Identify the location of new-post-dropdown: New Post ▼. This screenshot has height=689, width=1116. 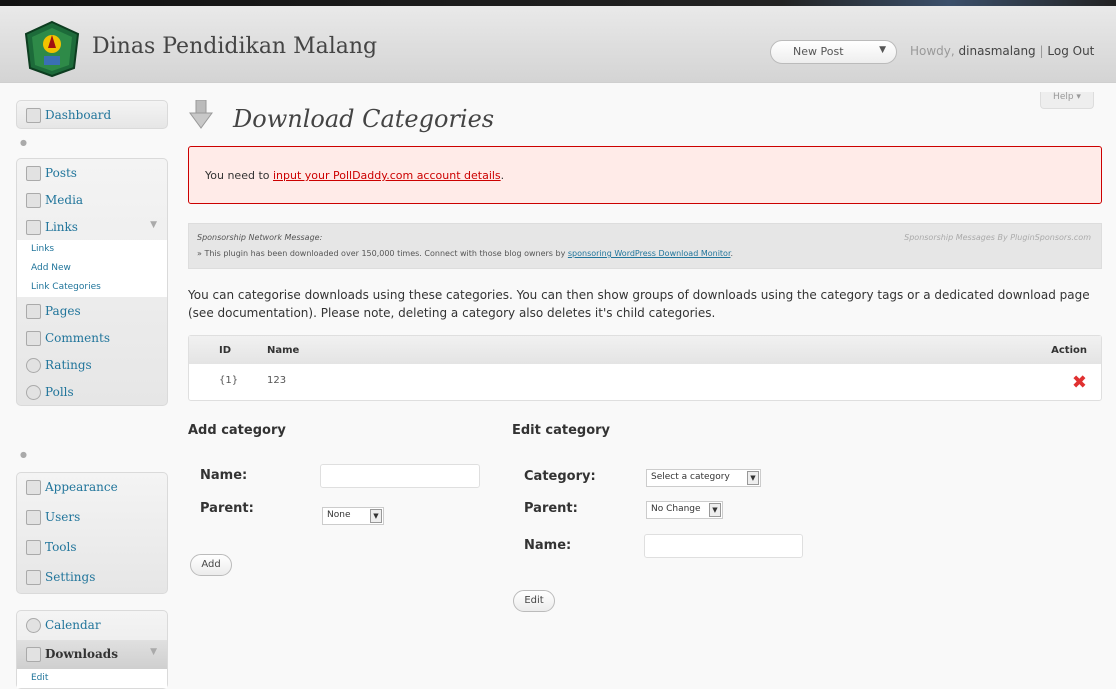
(833, 52).